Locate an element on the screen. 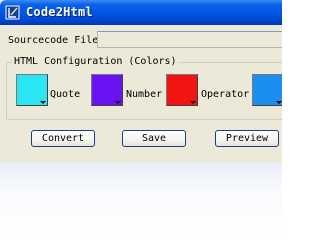  preview-button: Preview is located at coordinates (247, 138).